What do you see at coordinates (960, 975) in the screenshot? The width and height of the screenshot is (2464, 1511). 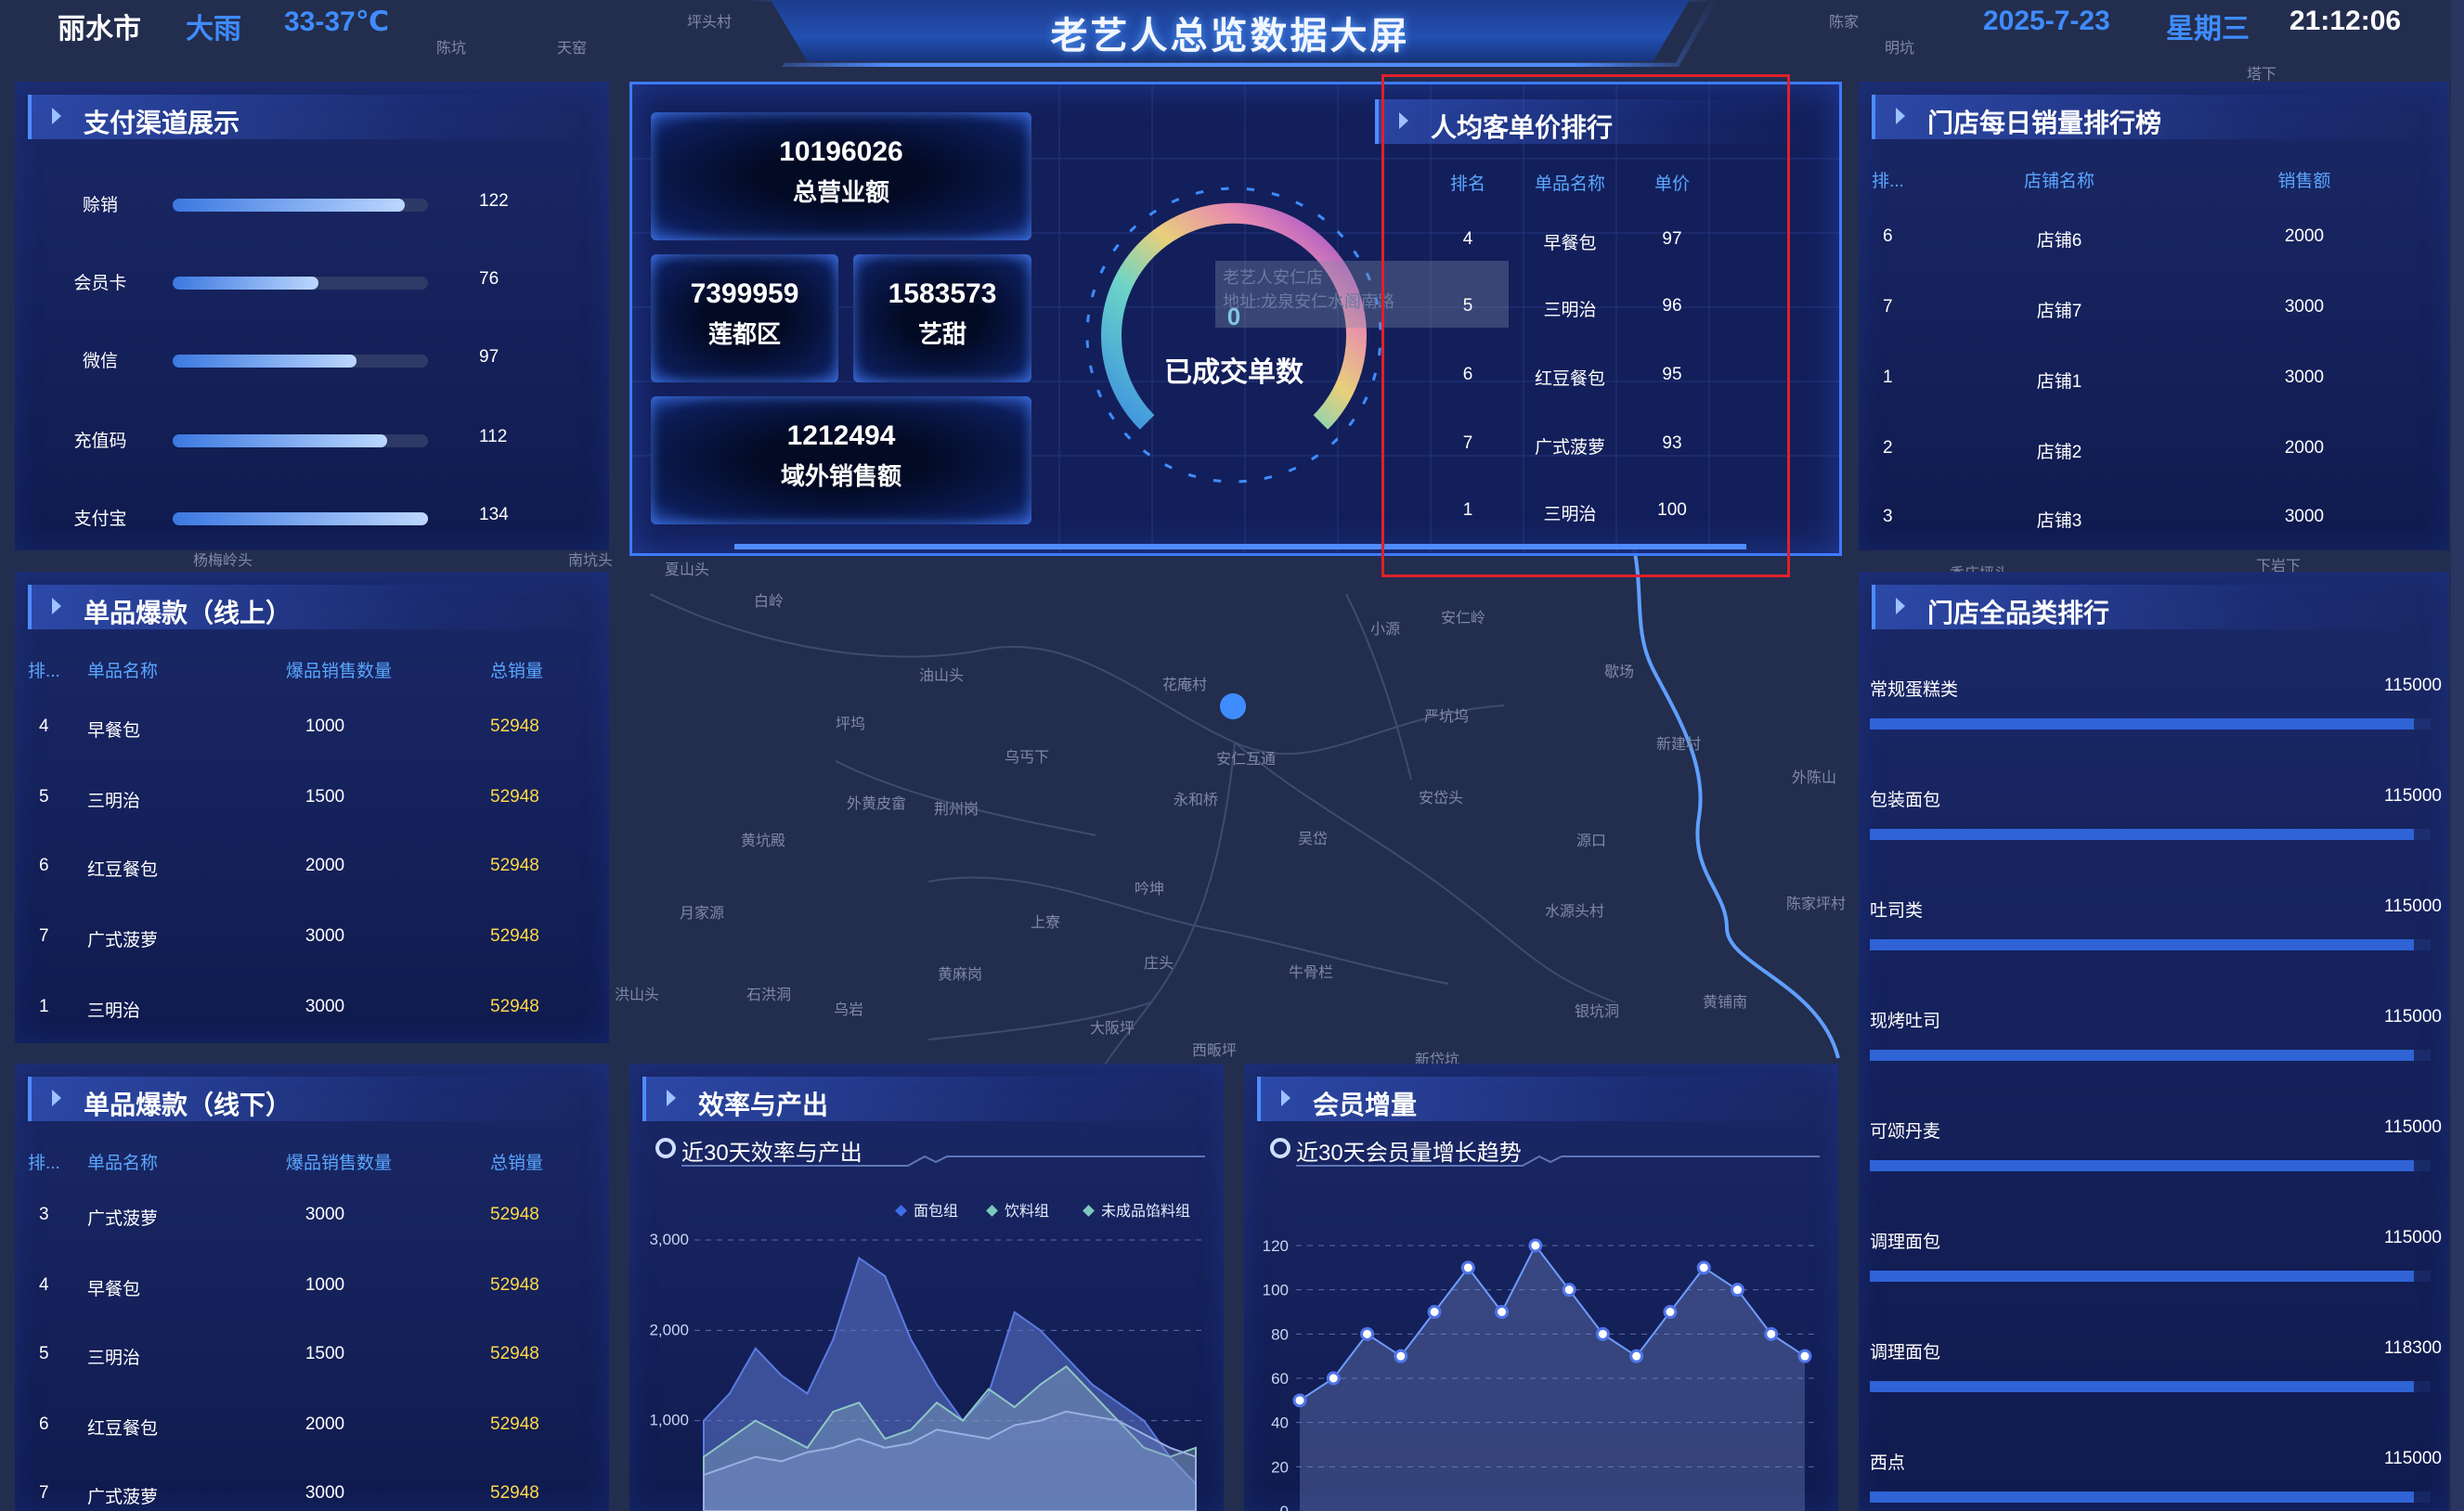 I see `map-label: 黄麻岗` at bounding box center [960, 975].